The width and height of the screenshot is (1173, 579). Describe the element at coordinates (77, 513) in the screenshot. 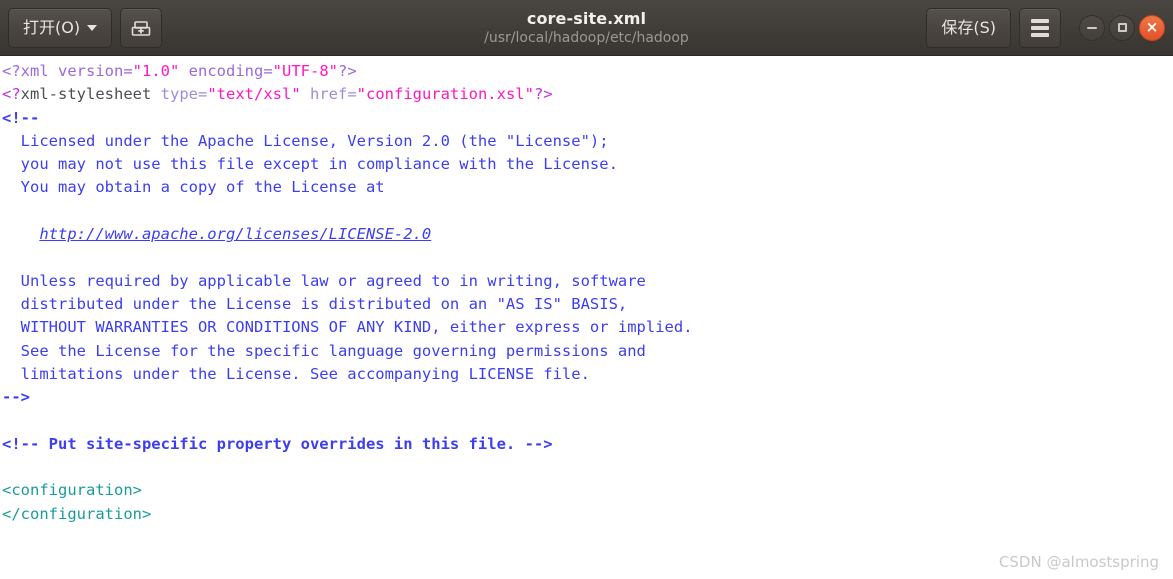

I see `code-token: </configuration>` at that location.